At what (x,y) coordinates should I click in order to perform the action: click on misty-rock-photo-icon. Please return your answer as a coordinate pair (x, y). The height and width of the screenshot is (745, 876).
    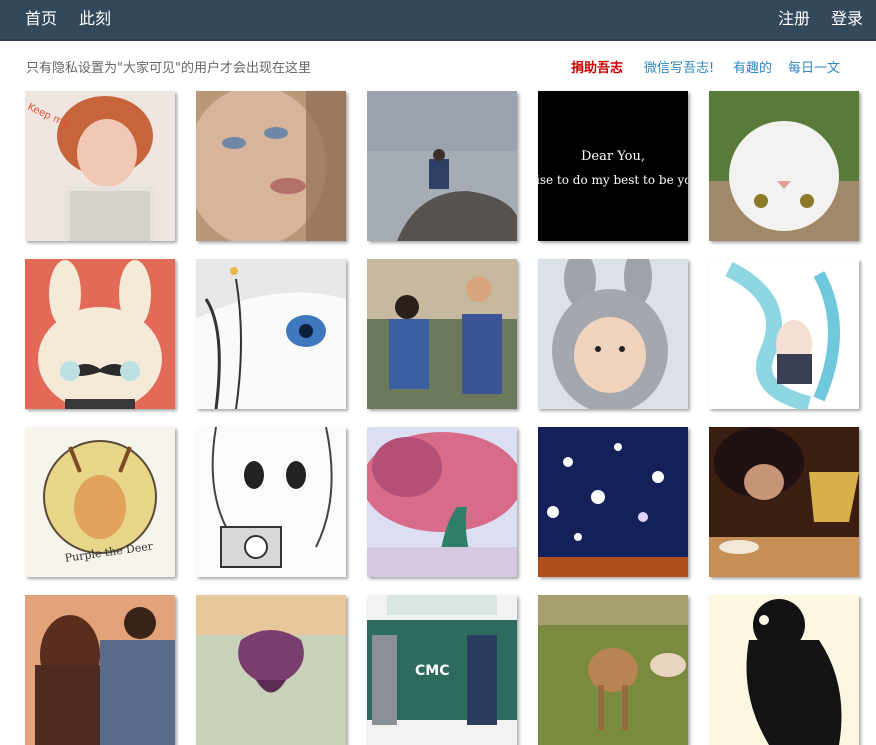
    Looking at the image, I should click on (442, 166).